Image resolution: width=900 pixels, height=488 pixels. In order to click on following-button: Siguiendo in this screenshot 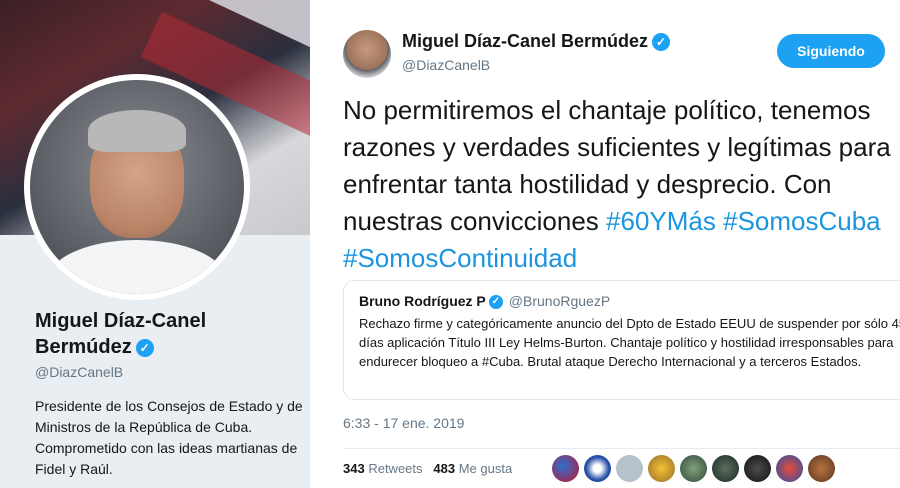, I will do `click(831, 51)`.